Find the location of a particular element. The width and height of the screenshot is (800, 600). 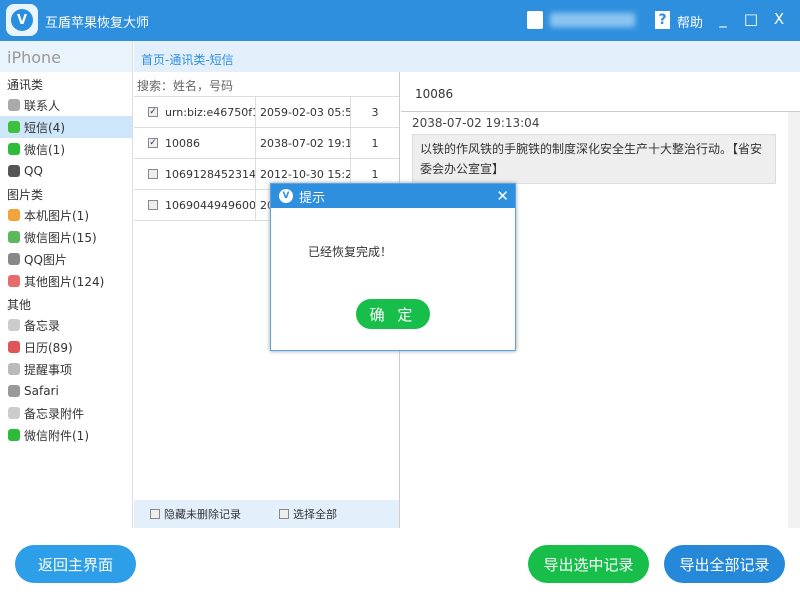

contact-name: 10086 is located at coordinates (182, 143).